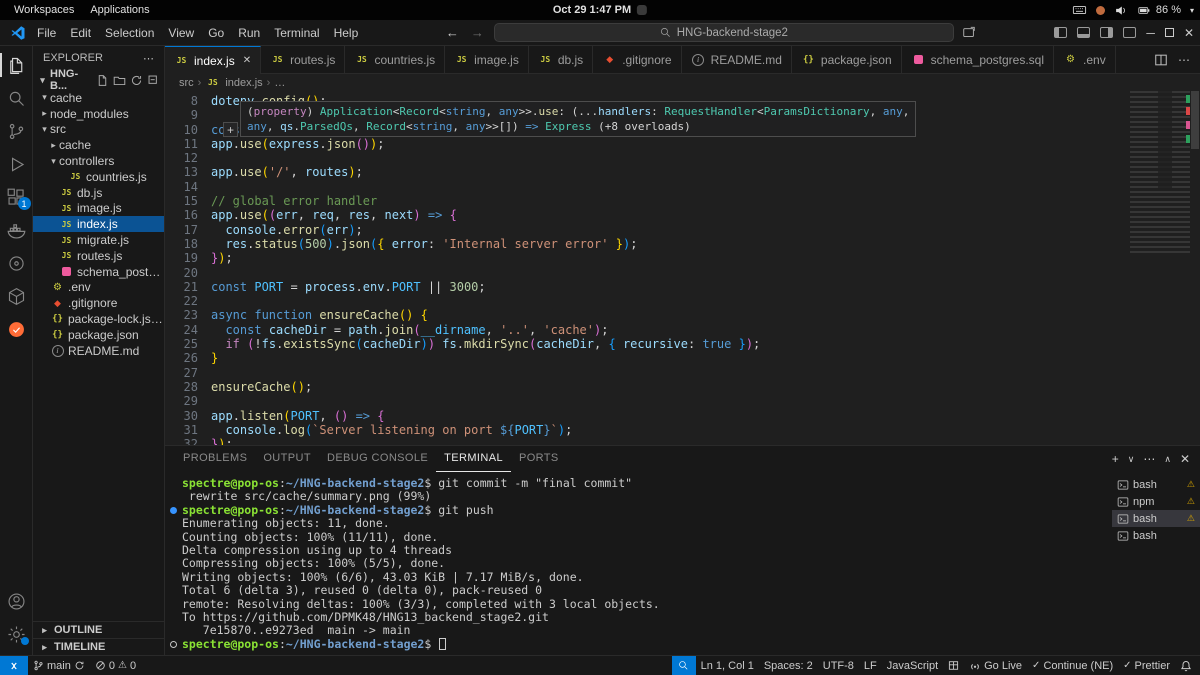 The image size is (1200, 675). What do you see at coordinates (1167, 459) in the screenshot?
I see `maximize-panel-icon: ∧` at bounding box center [1167, 459].